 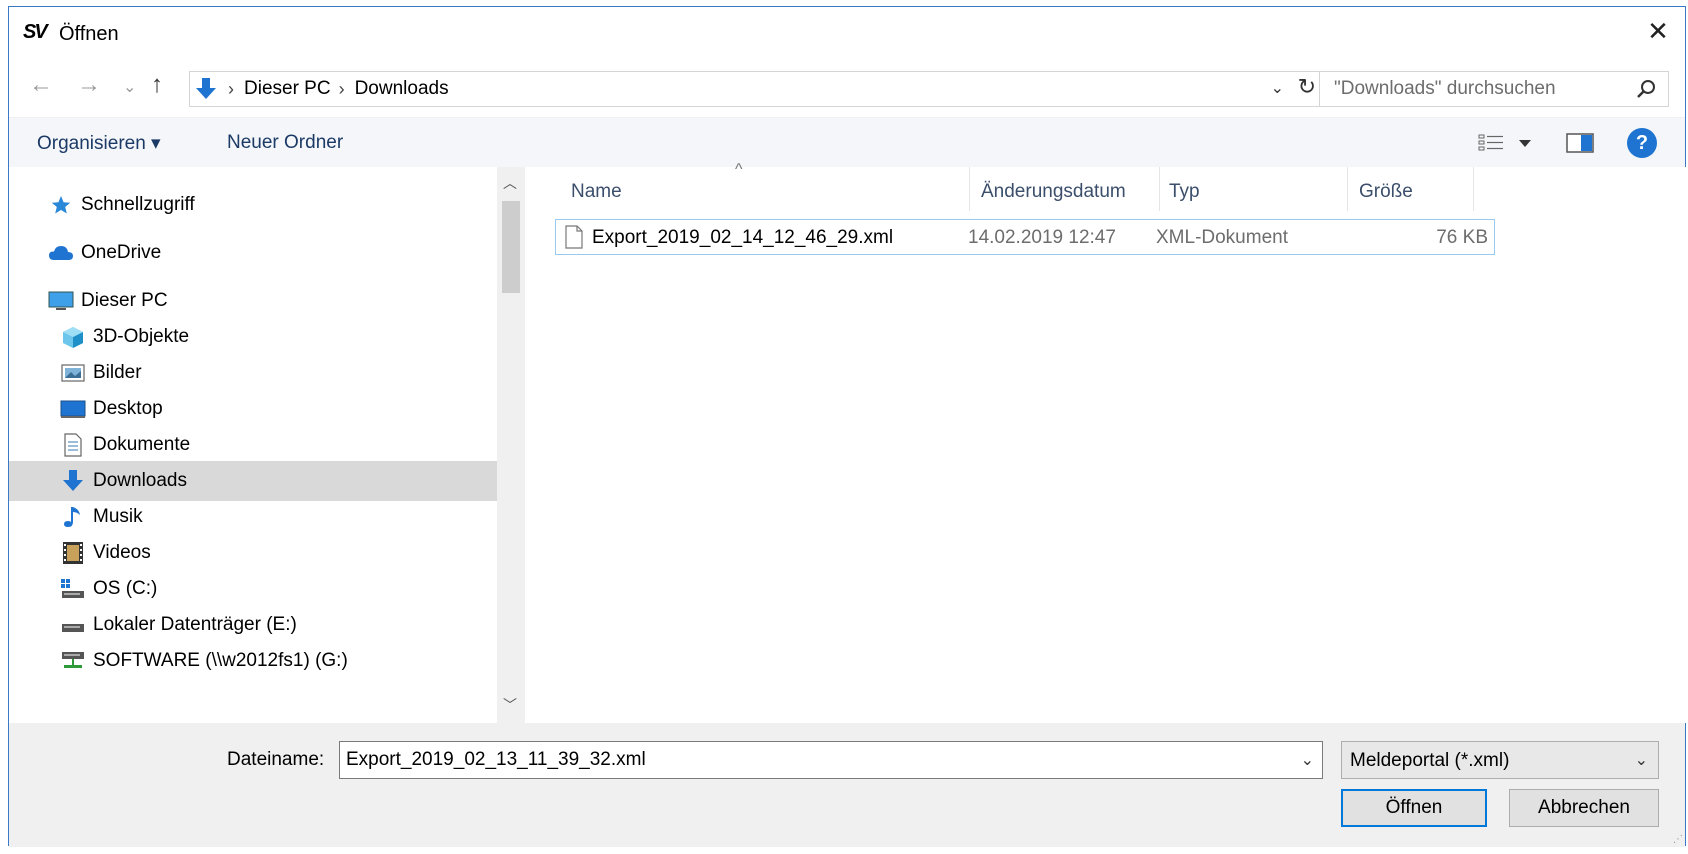 I want to click on dialog-title: Öffnen, so click(x=89, y=34).